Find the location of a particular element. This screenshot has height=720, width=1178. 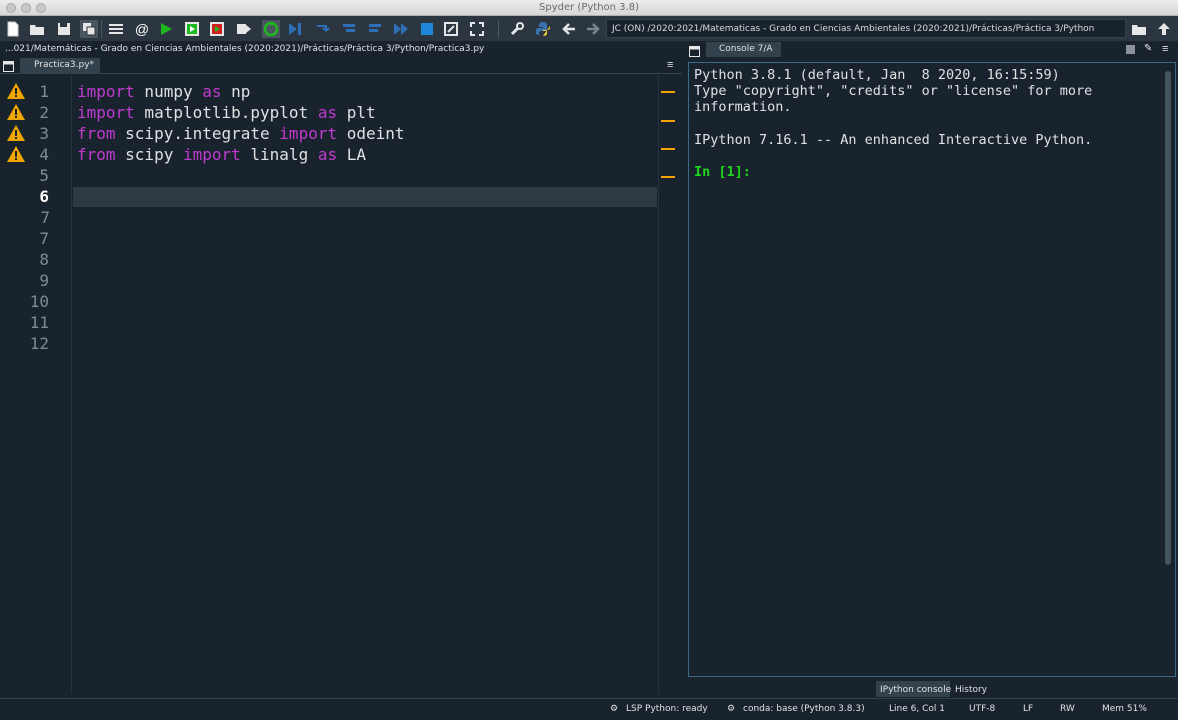

browse-consoles-icon is located at coordinates (694, 53).